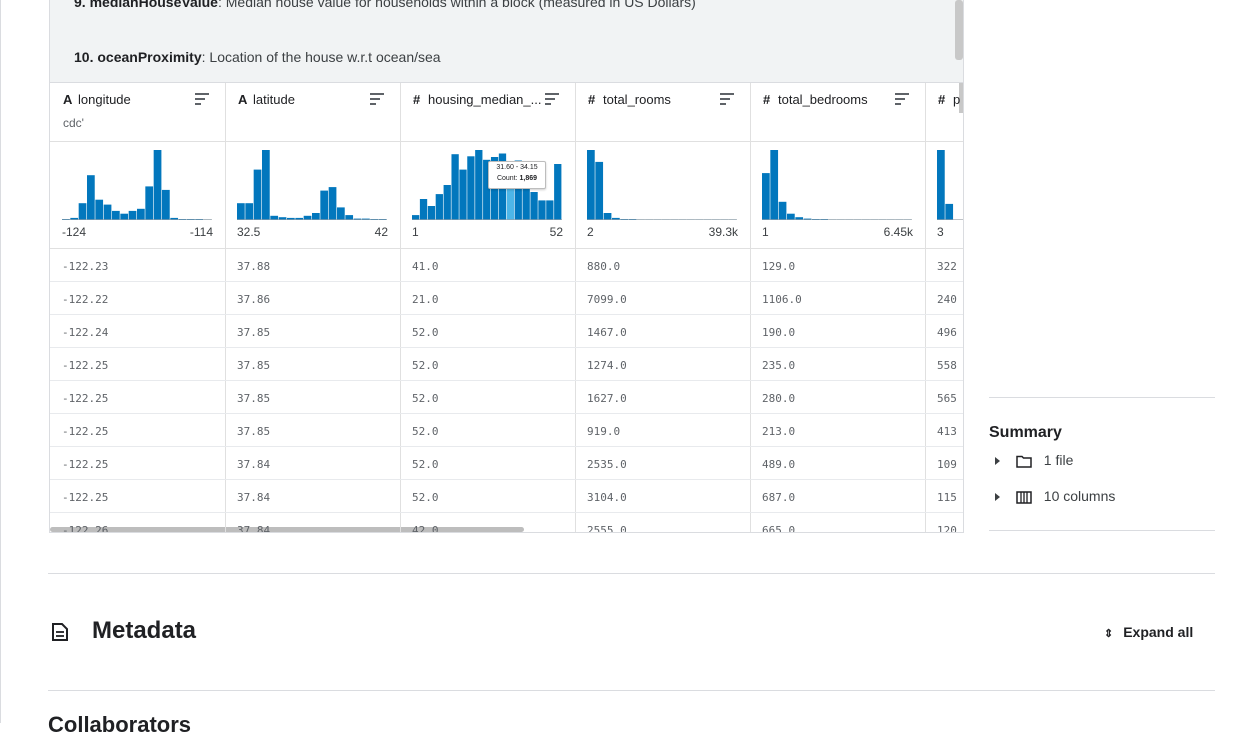  Describe the element at coordinates (1158, 632) in the screenshot. I see `expand-all-label: Expand all` at that location.